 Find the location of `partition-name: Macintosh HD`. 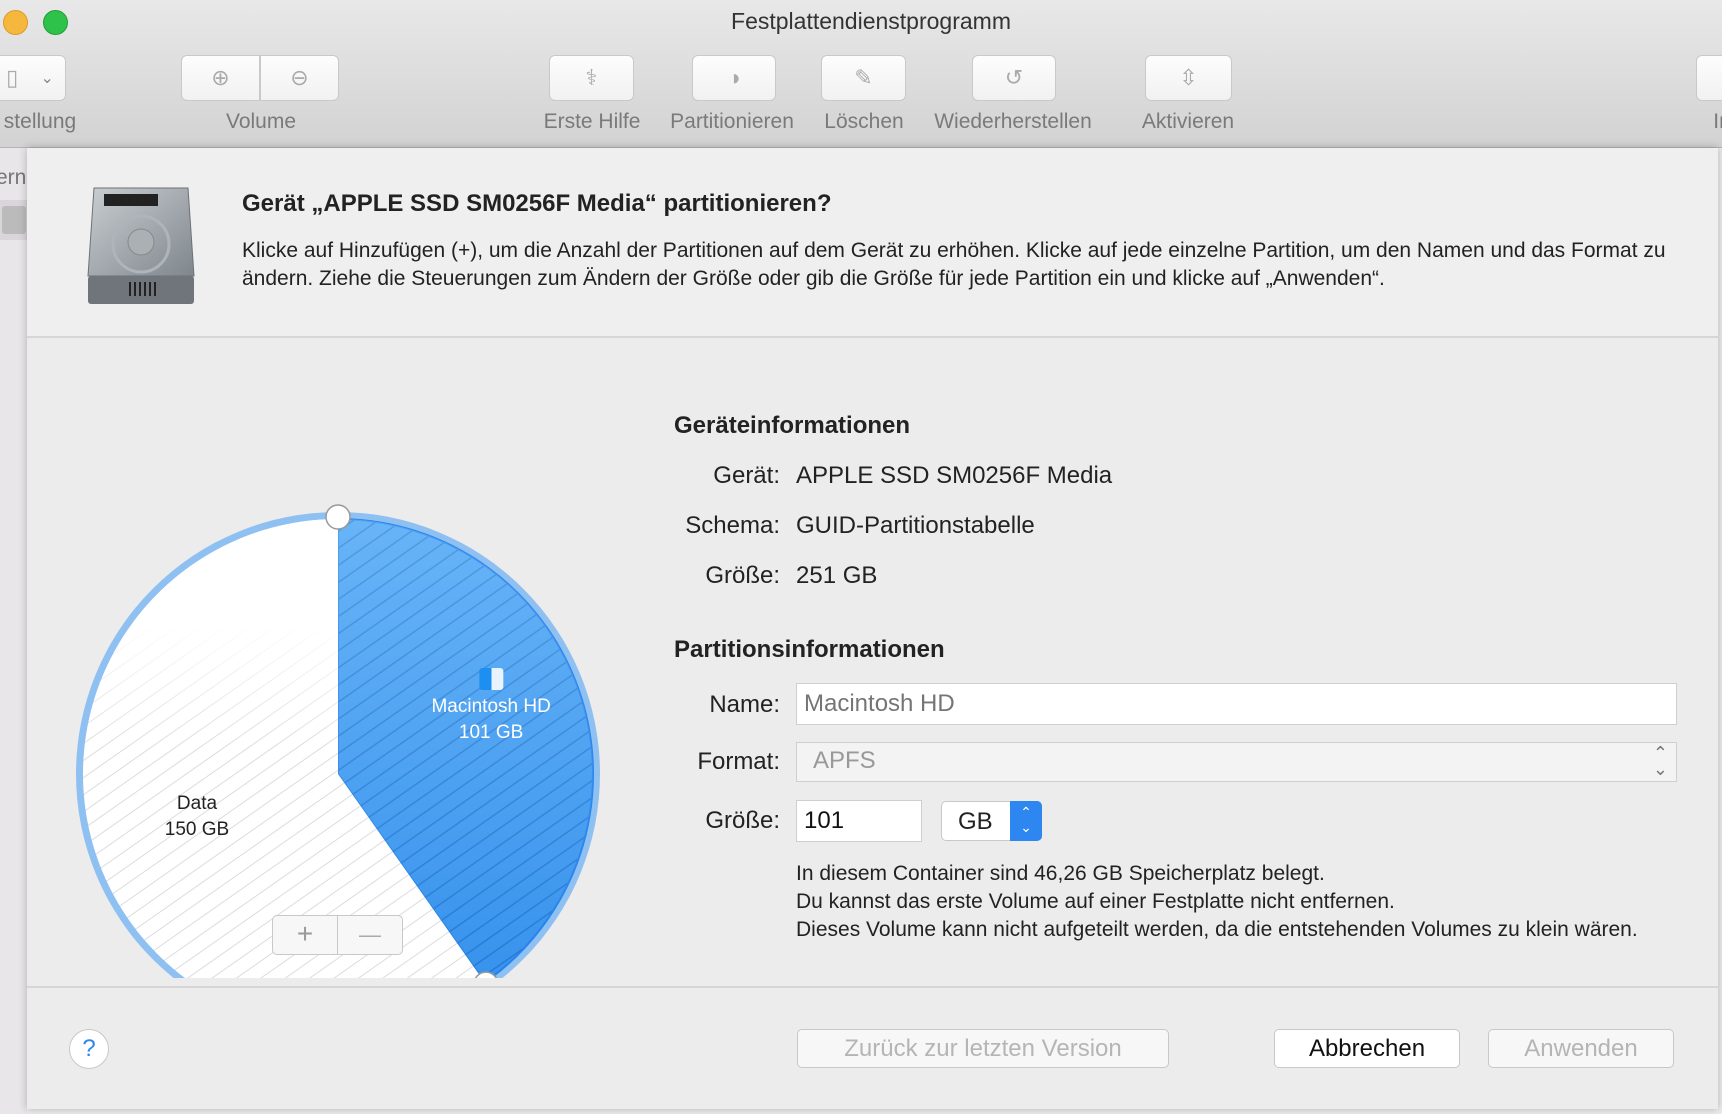

partition-name: Macintosh HD is located at coordinates (491, 706).